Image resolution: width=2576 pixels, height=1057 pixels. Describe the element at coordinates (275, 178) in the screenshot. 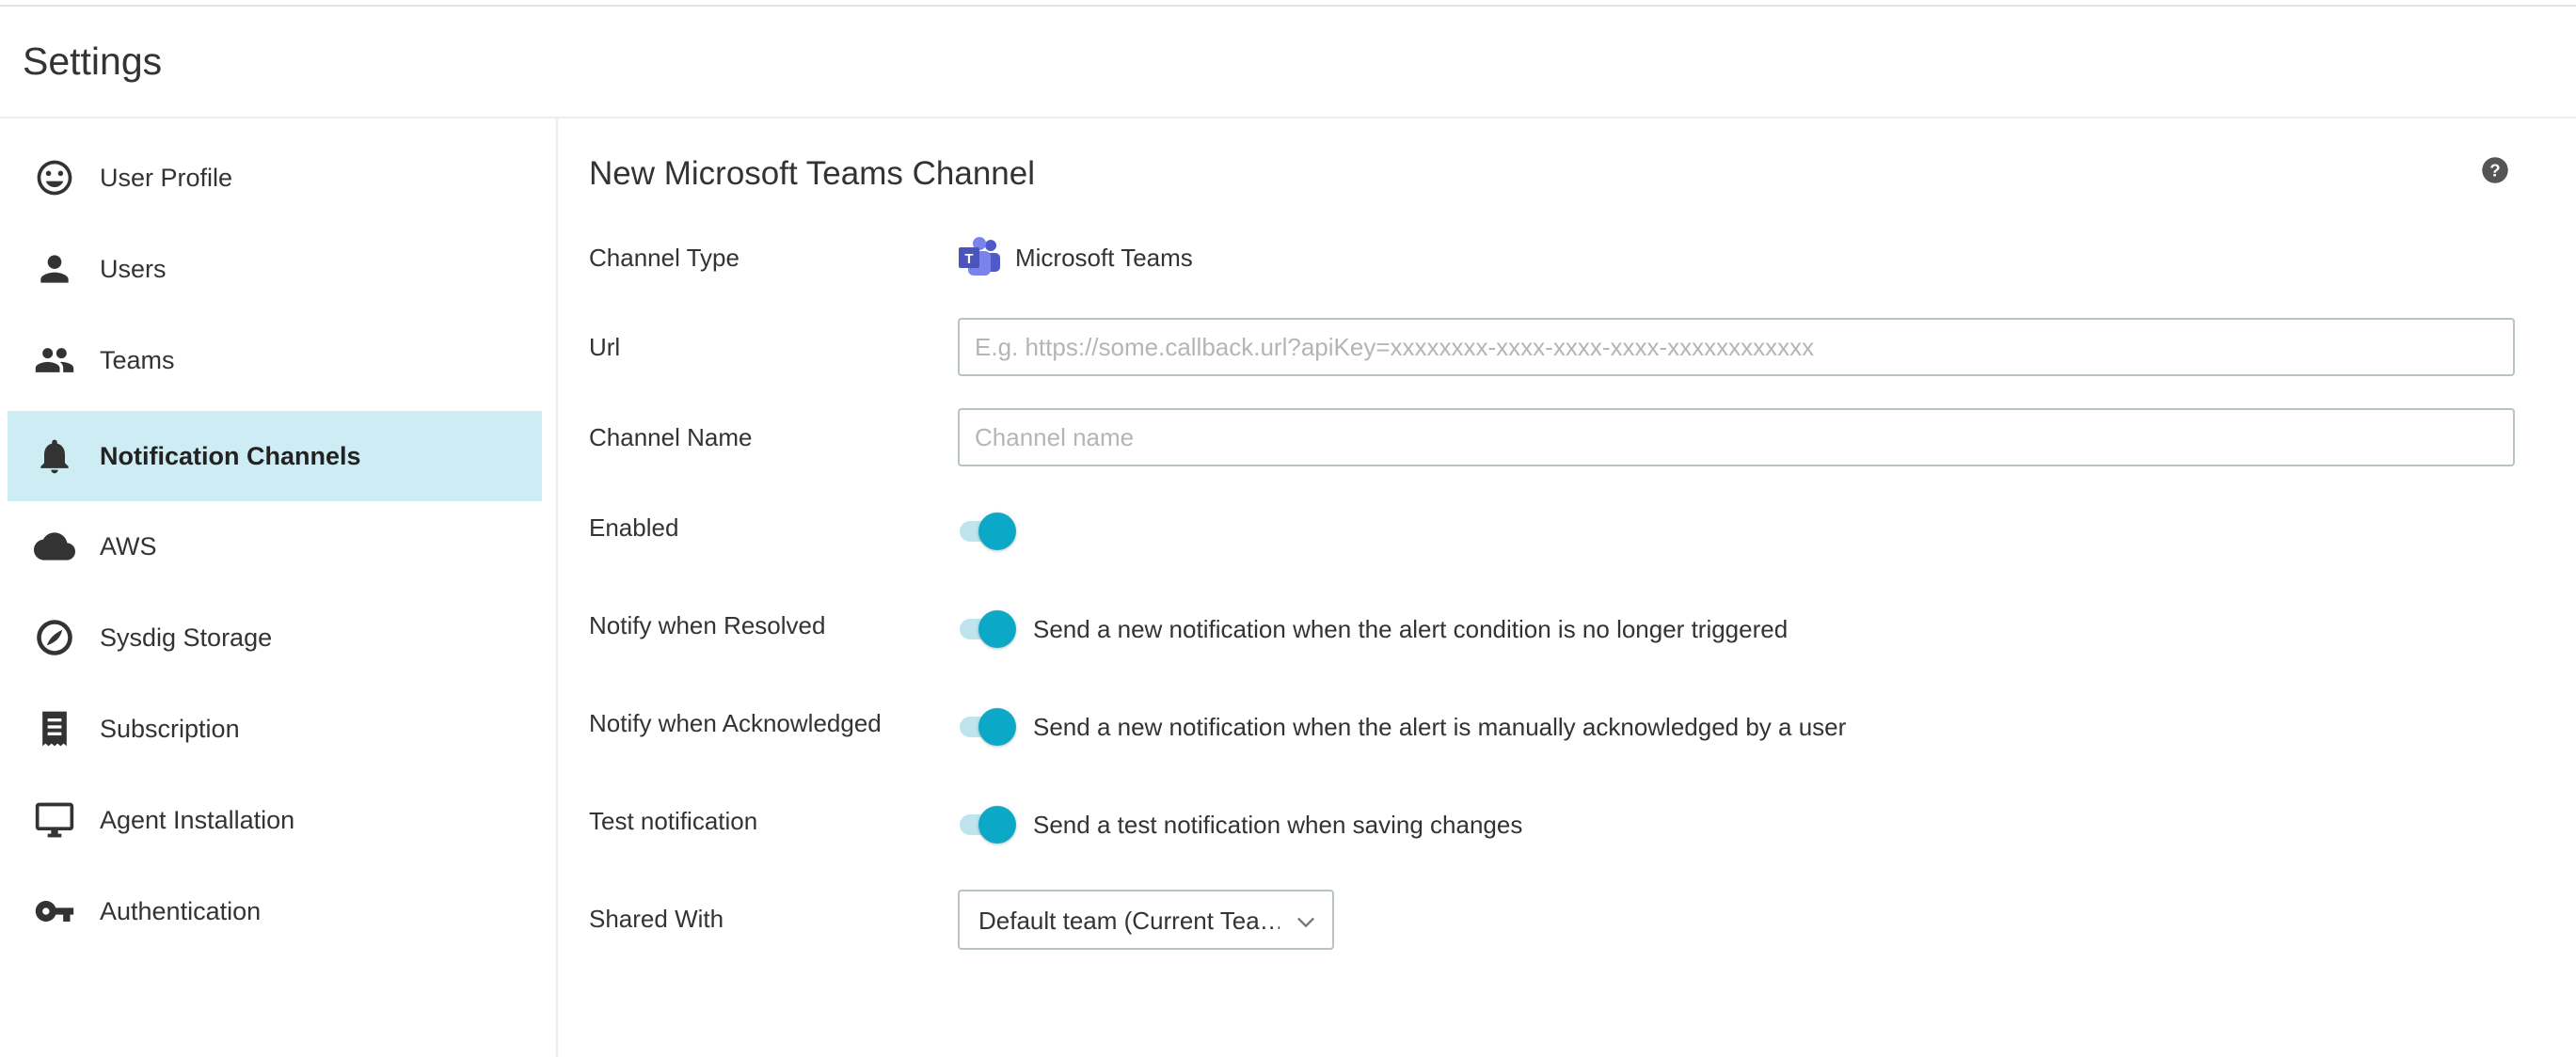

I see `sidebar-item-user-profile: User Profile` at that location.